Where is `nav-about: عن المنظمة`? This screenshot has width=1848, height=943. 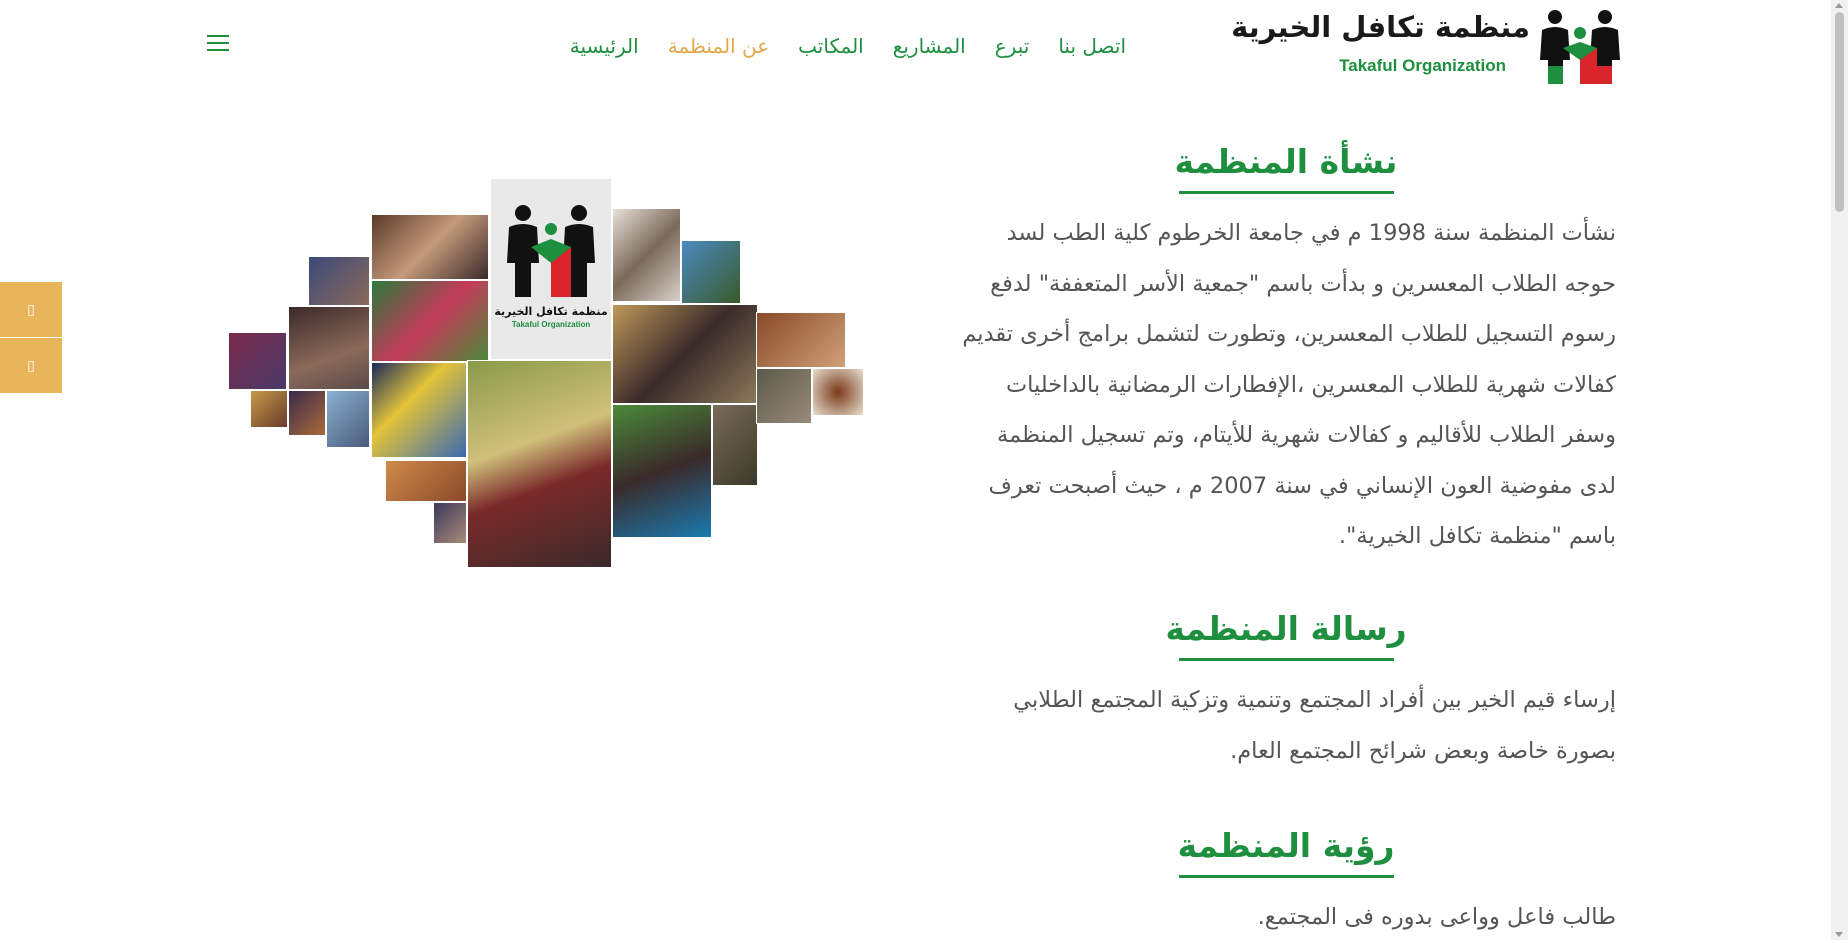
nav-about: عن المنظمة is located at coordinates (718, 46).